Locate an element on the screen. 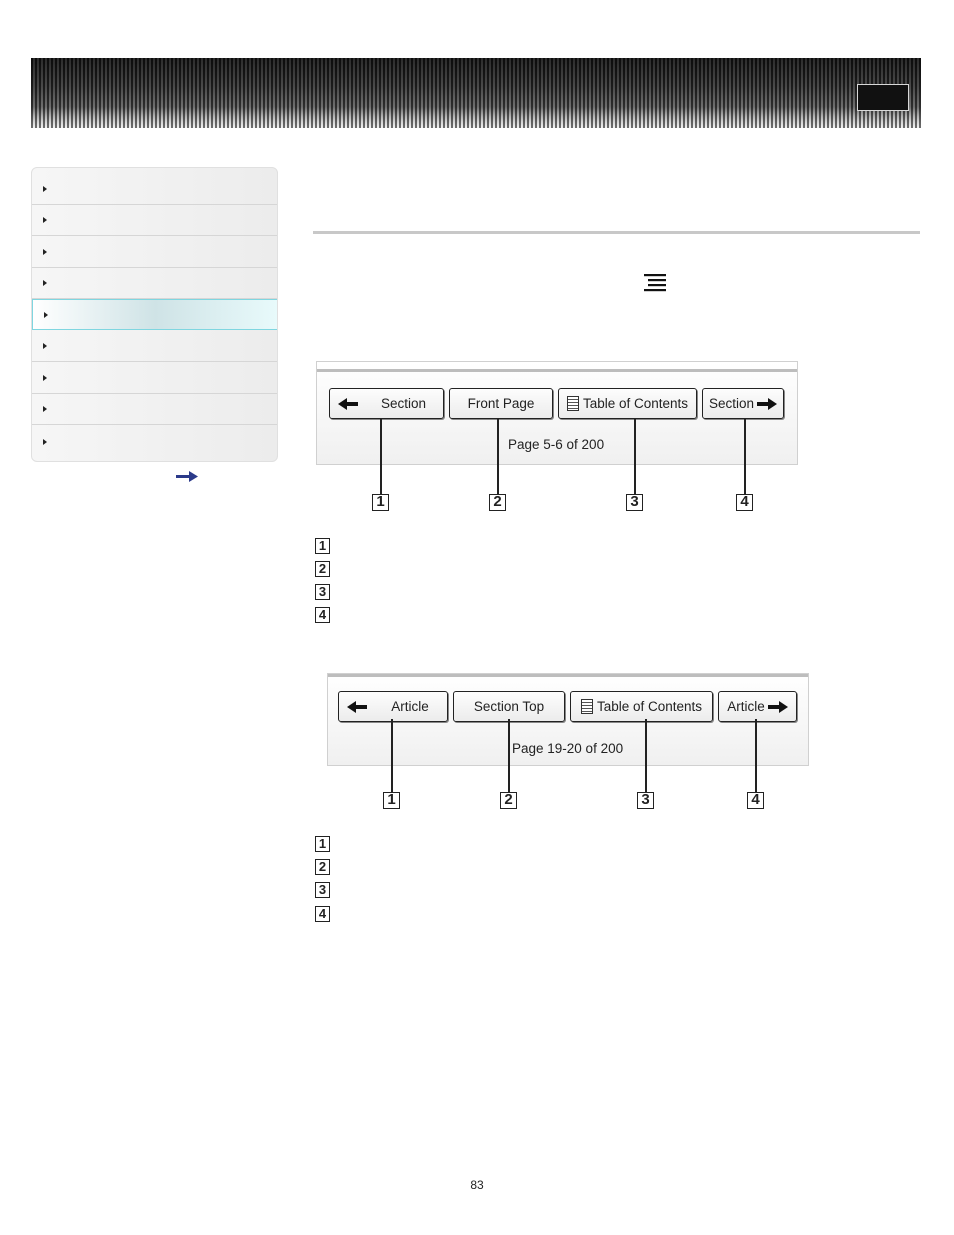 The height and width of the screenshot is (1235, 954). header-banner is located at coordinates (476, 93).